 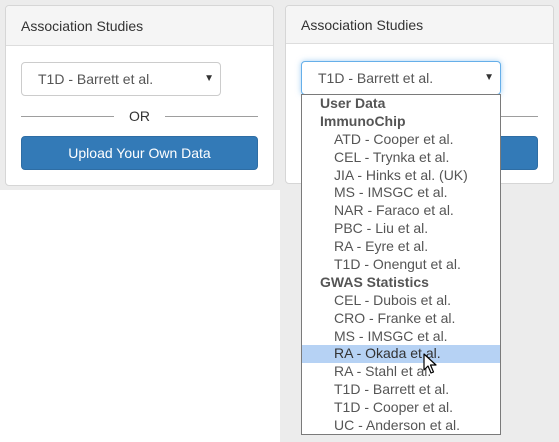 What do you see at coordinates (401, 319) in the screenshot?
I see `dropdown-option: CRO - Franke et al.` at bounding box center [401, 319].